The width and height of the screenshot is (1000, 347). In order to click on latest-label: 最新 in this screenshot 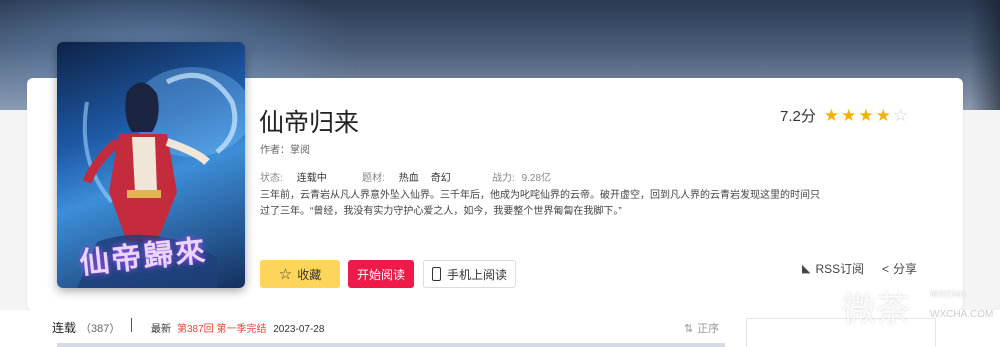, I will do `click(161, 329)`.